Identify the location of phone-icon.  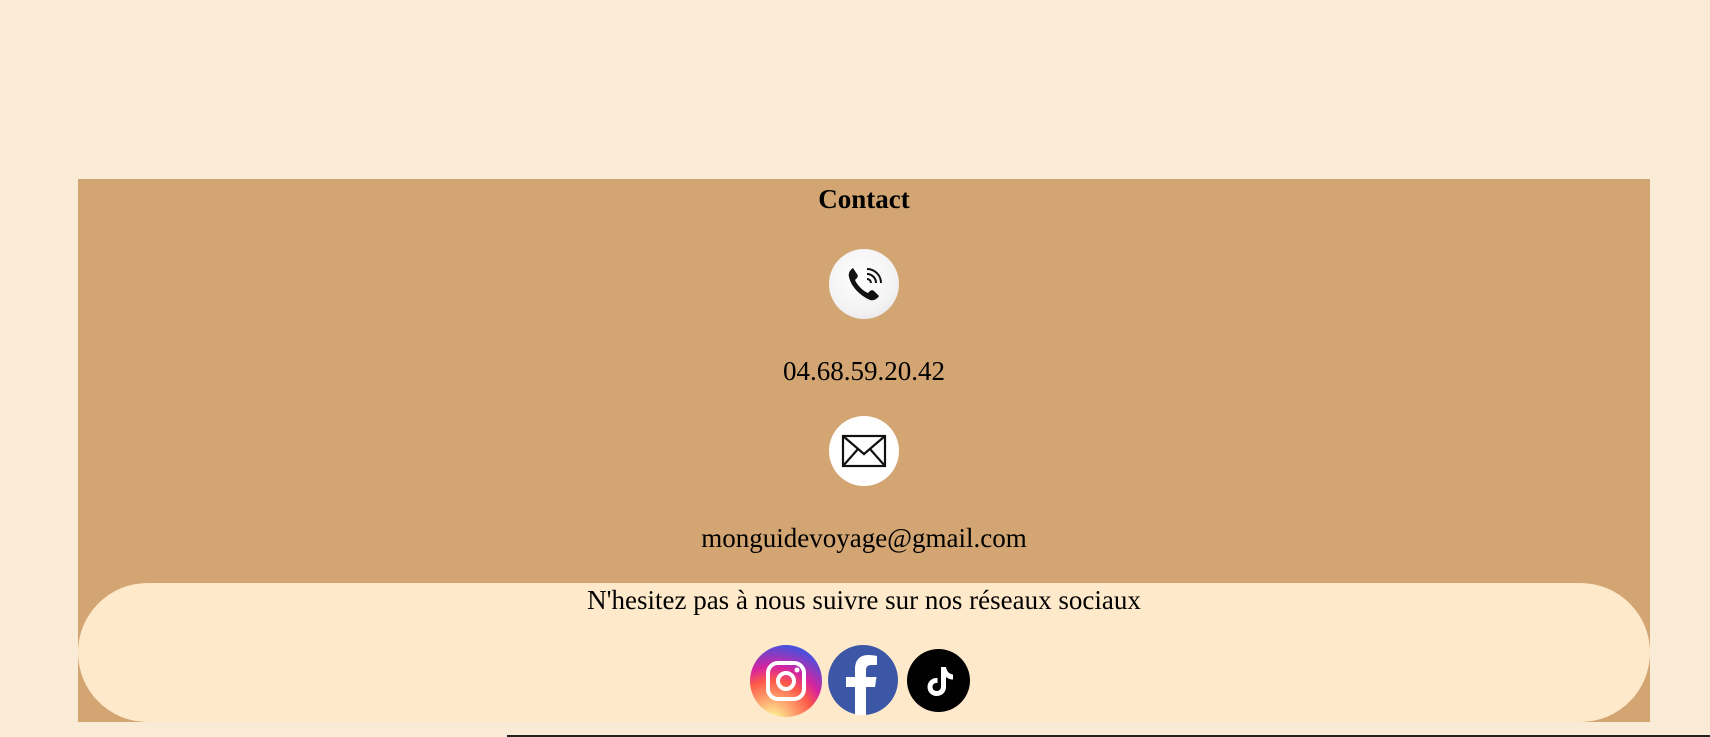
(864, 284).